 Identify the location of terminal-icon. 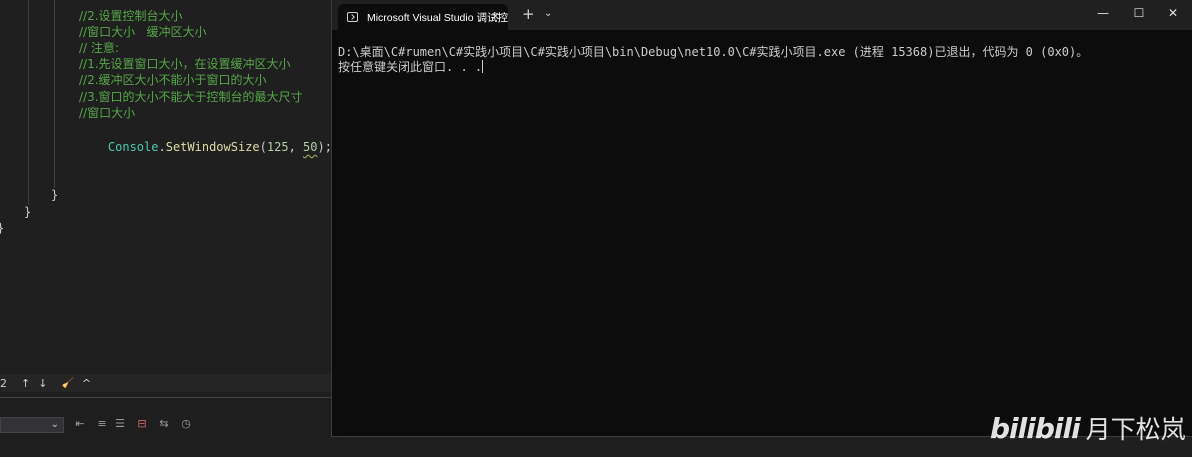
(352, 17).